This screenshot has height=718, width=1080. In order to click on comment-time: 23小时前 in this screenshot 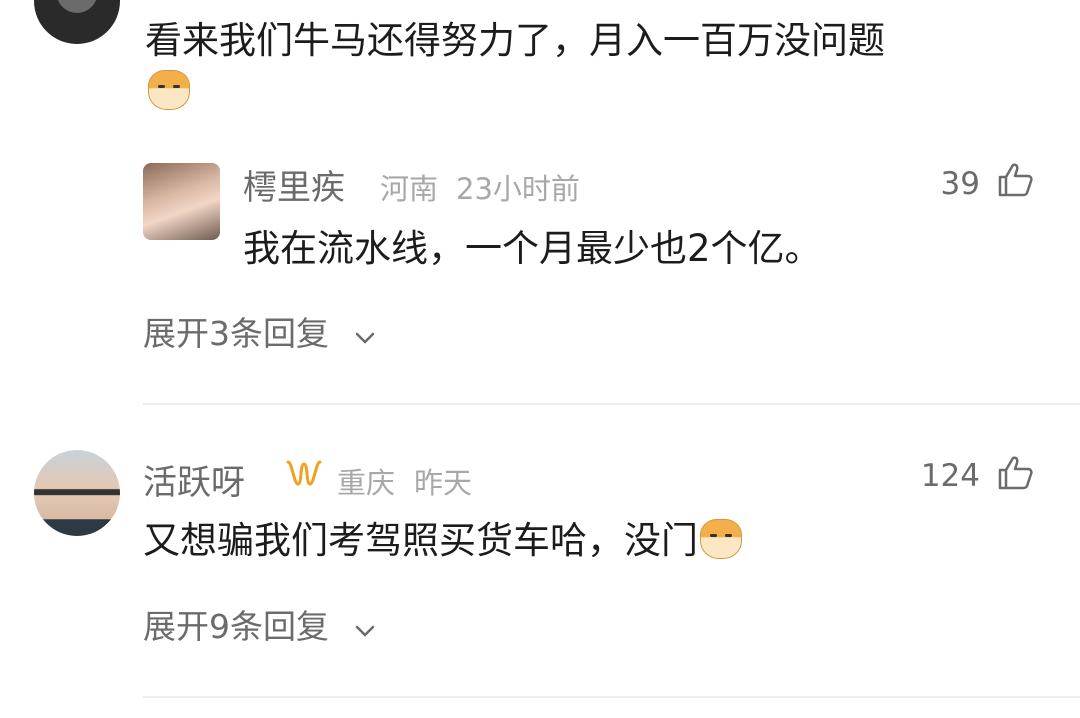, I will do `click(518, 189)`.